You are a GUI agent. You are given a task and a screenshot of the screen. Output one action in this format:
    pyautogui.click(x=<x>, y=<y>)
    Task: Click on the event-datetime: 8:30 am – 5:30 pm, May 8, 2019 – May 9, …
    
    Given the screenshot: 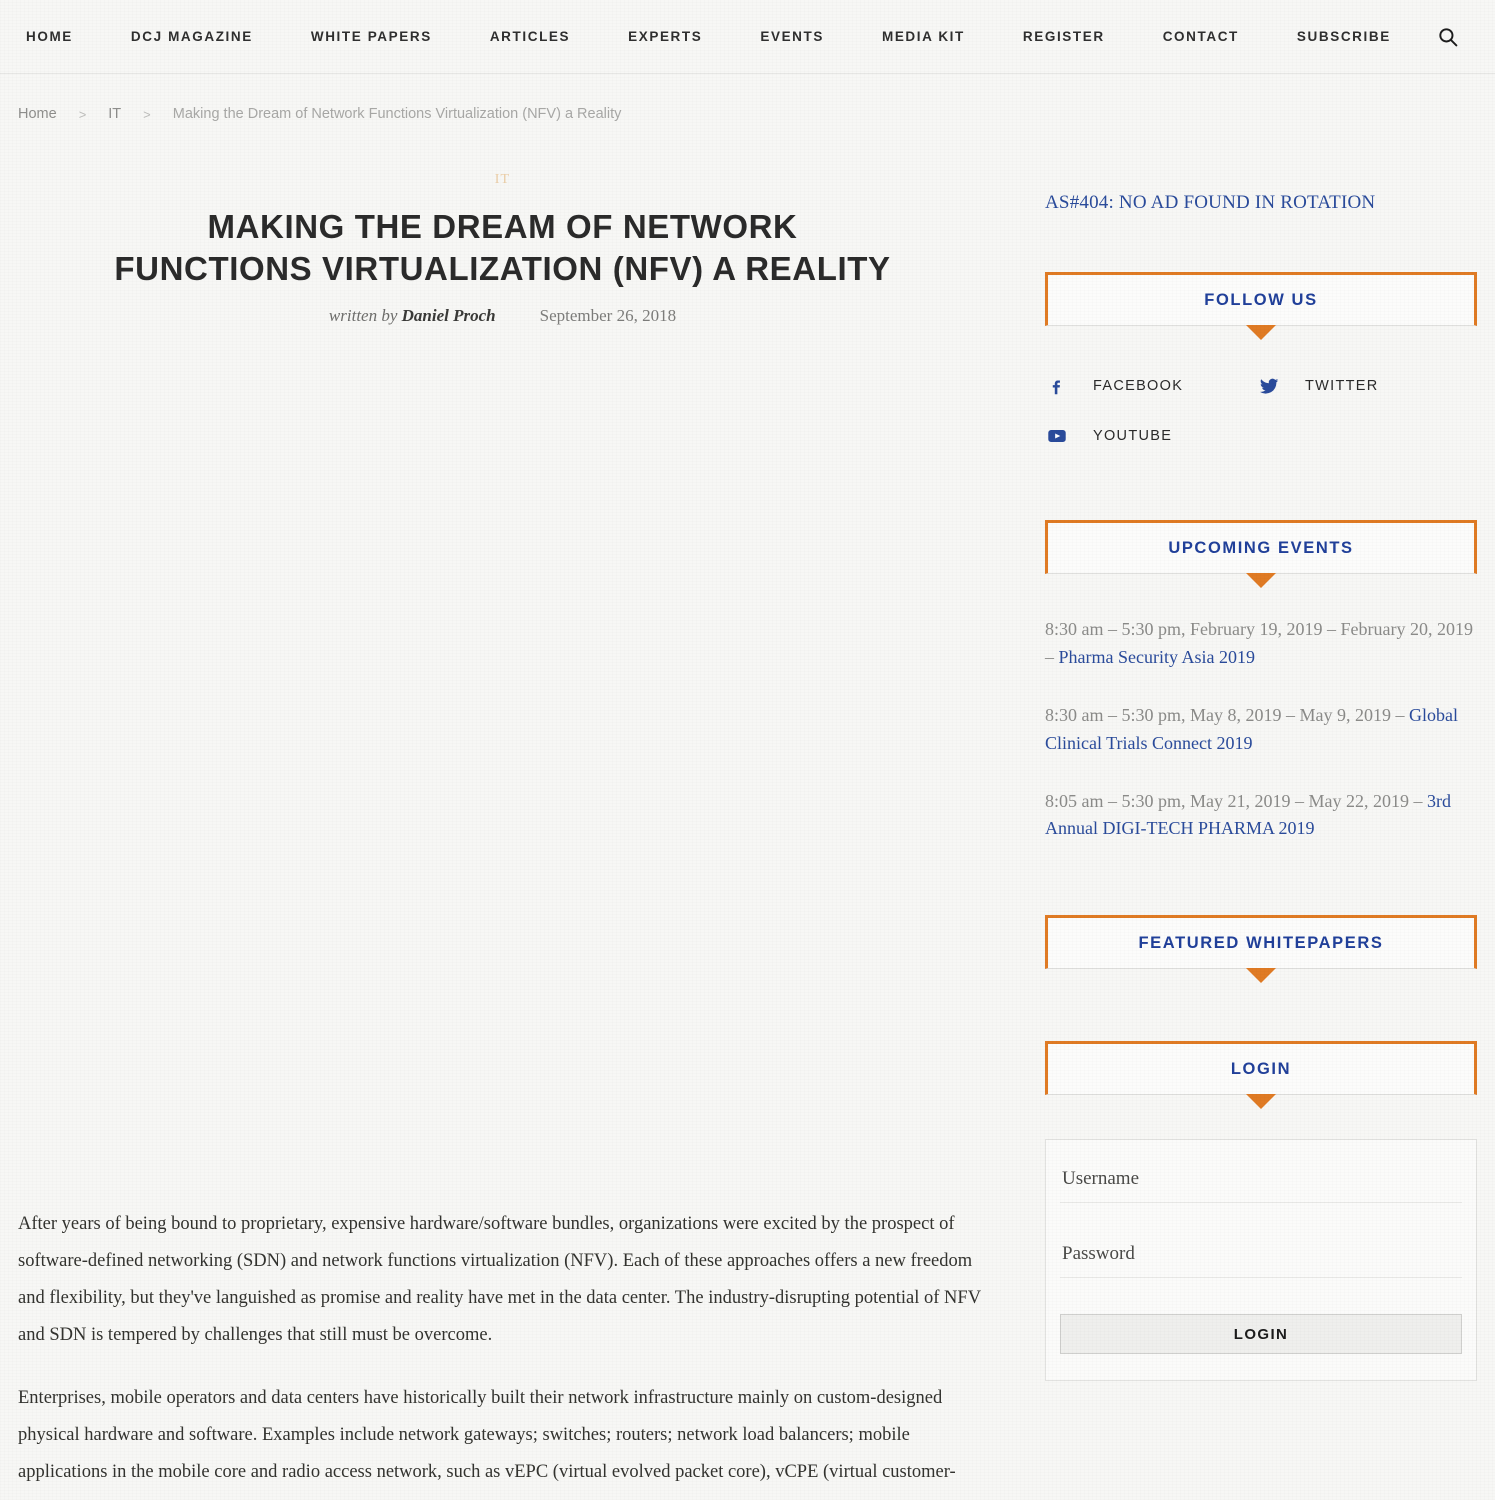 What is the action you would take?
    pyautogui.click(x=1227, y=714)
    